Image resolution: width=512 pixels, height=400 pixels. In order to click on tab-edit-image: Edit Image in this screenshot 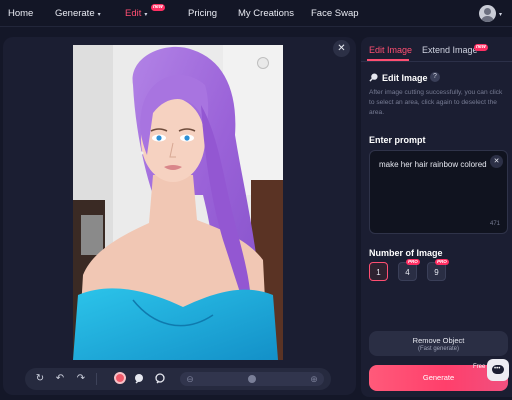, I will do `click(390, 50)`.